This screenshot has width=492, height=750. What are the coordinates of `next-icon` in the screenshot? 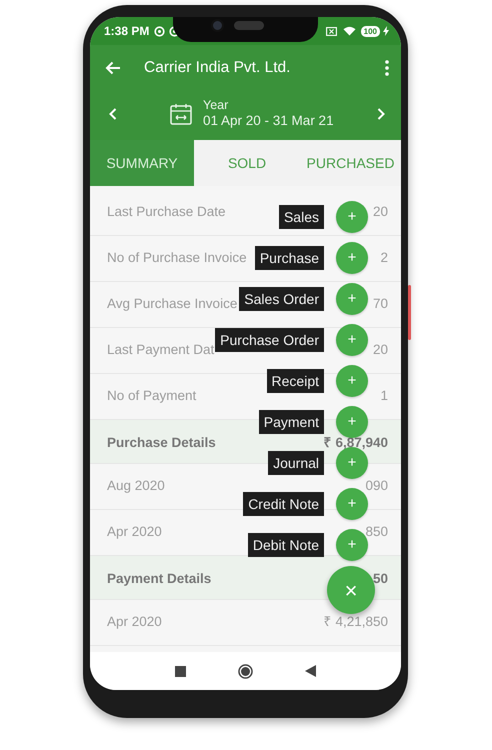 It's located at (381, 114).